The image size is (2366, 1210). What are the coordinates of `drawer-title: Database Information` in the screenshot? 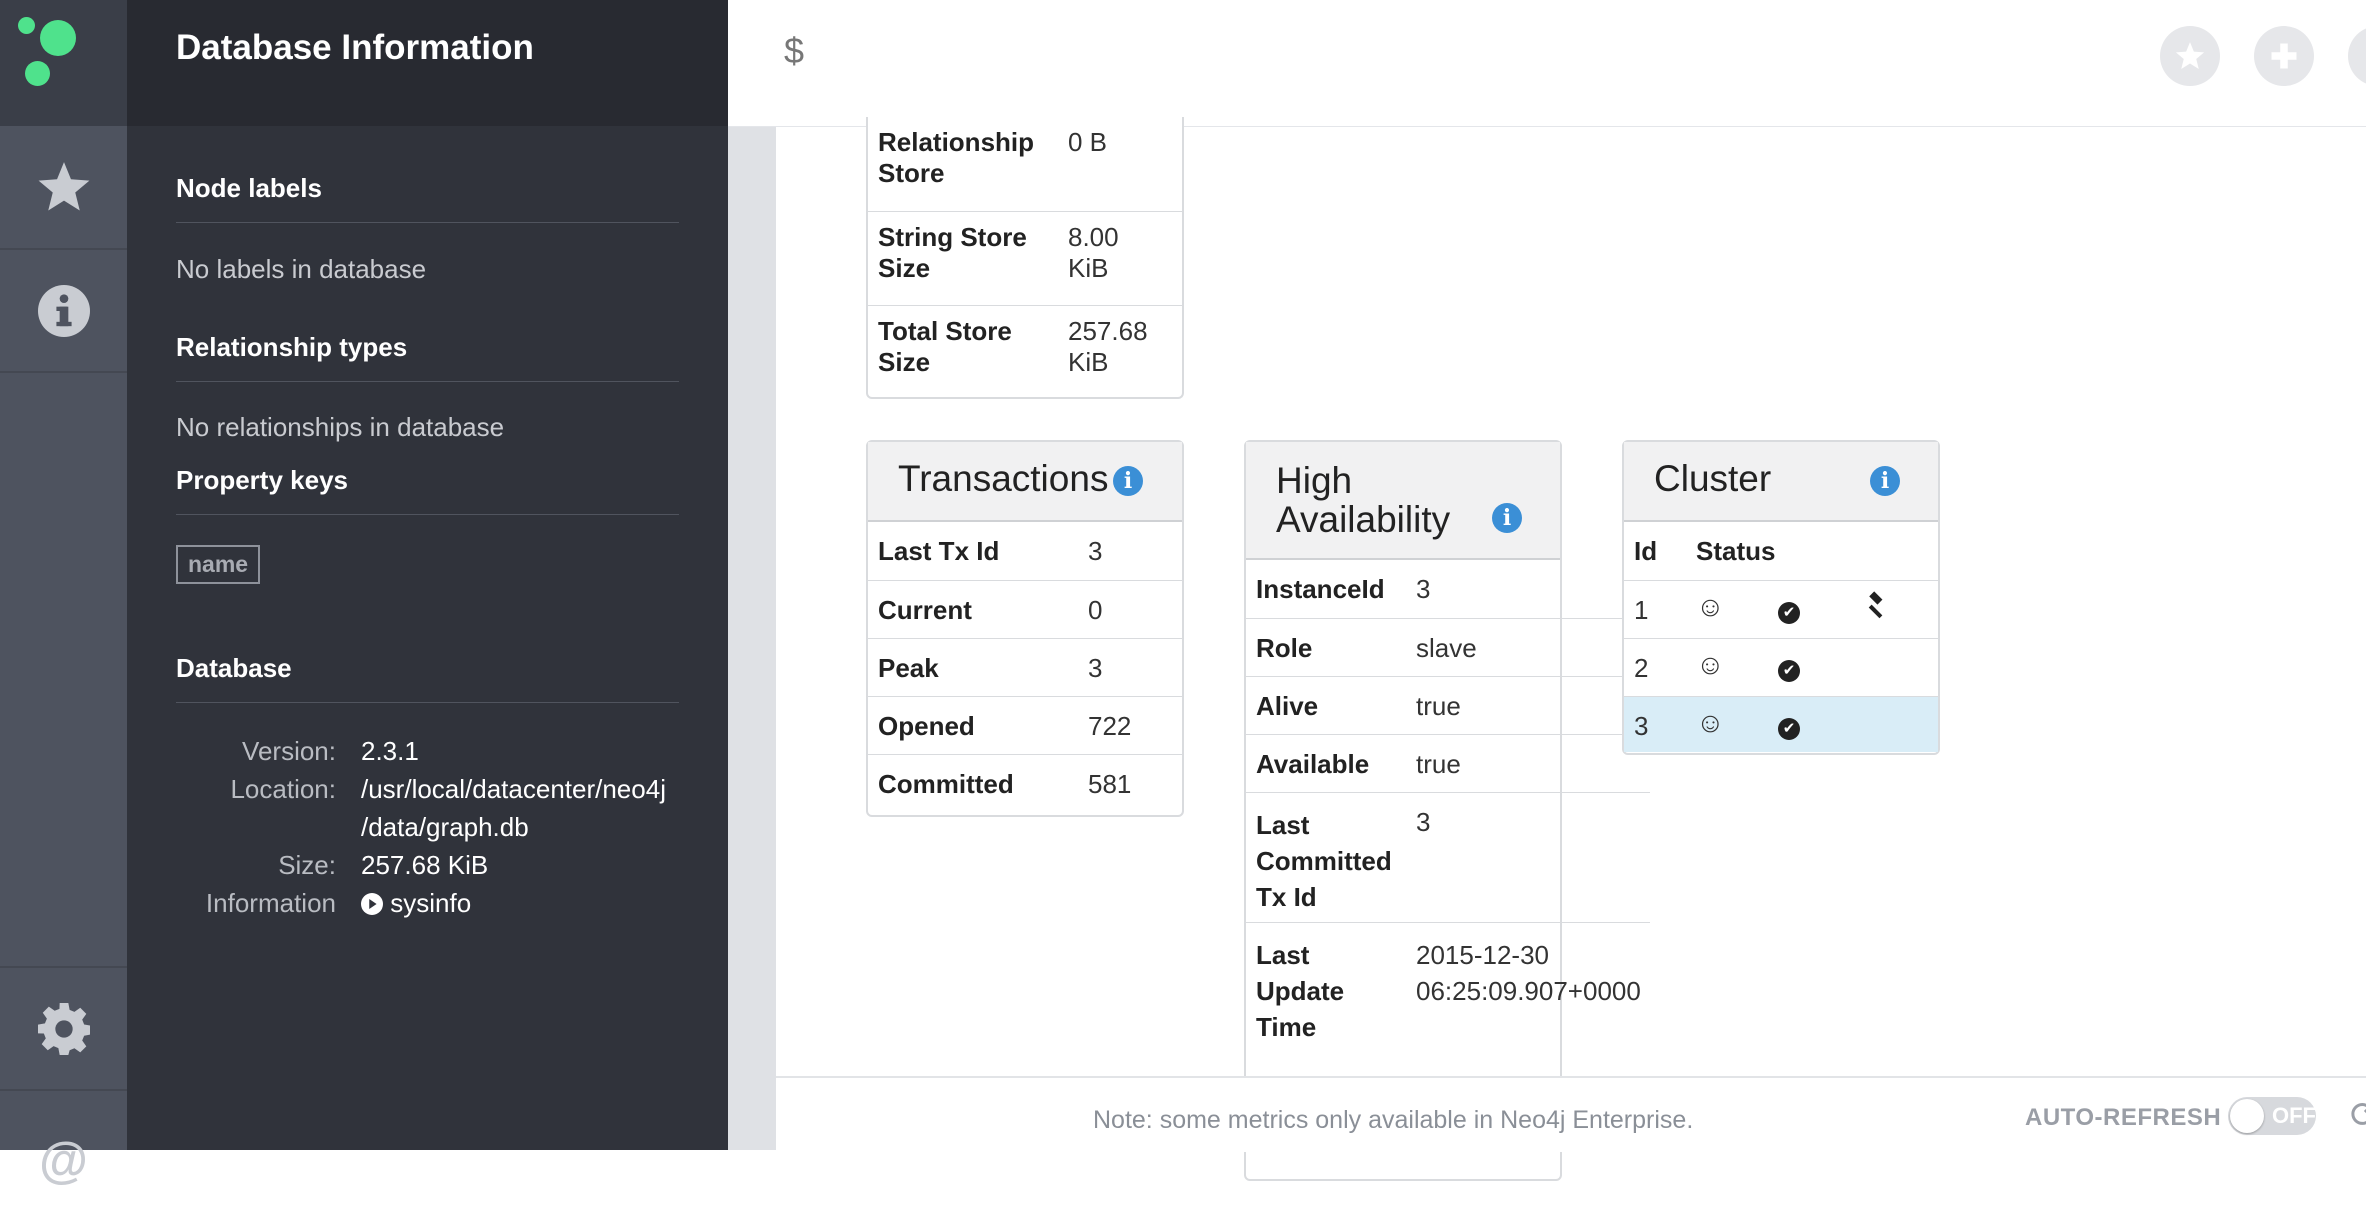 It's located at (355, 47).